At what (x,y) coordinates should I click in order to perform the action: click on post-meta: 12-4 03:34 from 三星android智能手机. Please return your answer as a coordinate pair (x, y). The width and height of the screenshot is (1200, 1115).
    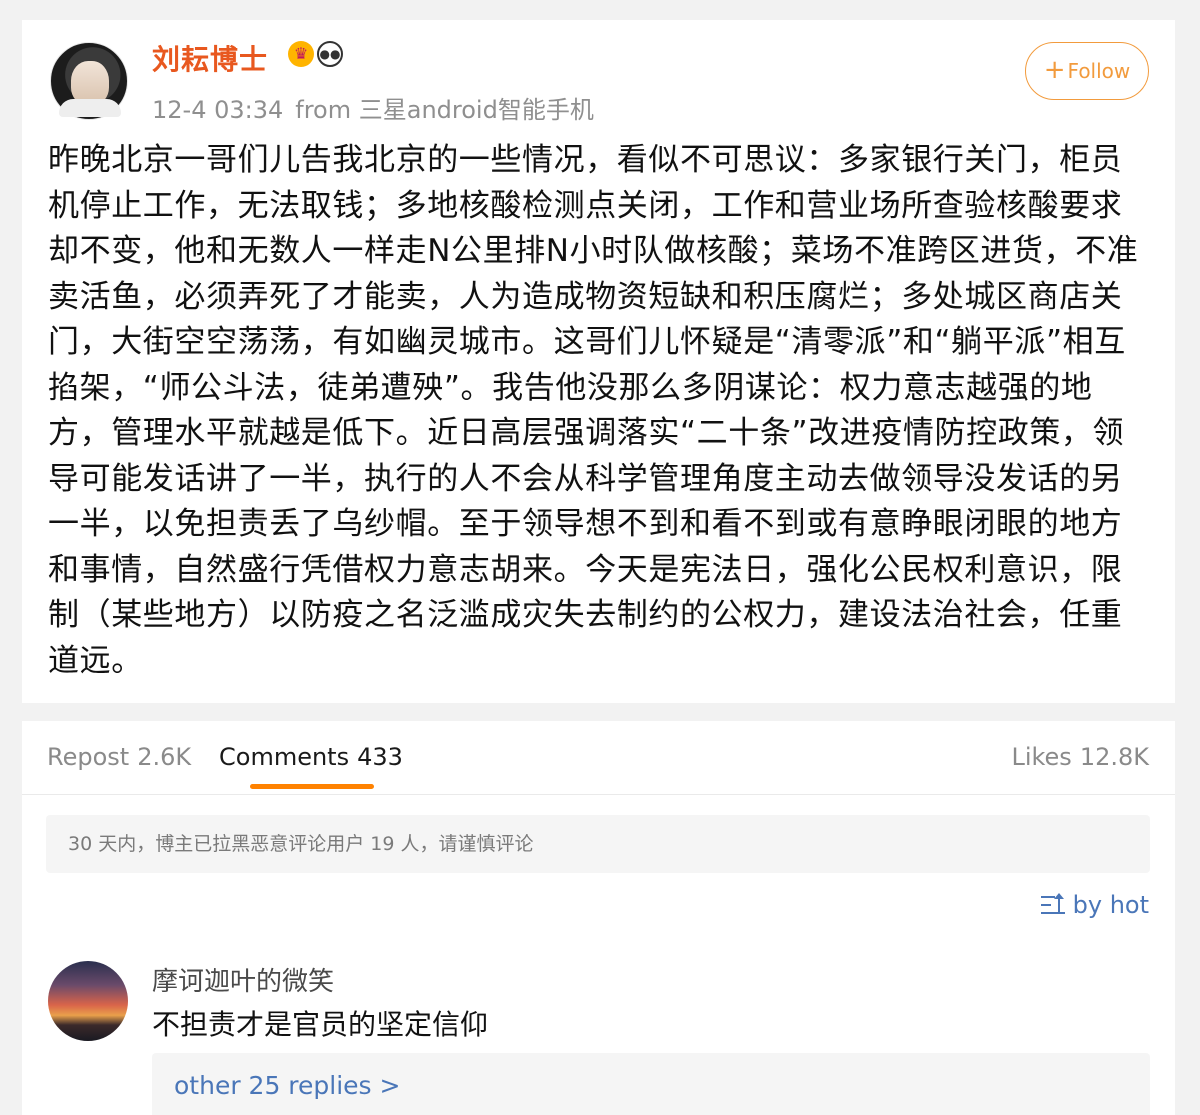
    Looking at the image, I should click on (373, 107).